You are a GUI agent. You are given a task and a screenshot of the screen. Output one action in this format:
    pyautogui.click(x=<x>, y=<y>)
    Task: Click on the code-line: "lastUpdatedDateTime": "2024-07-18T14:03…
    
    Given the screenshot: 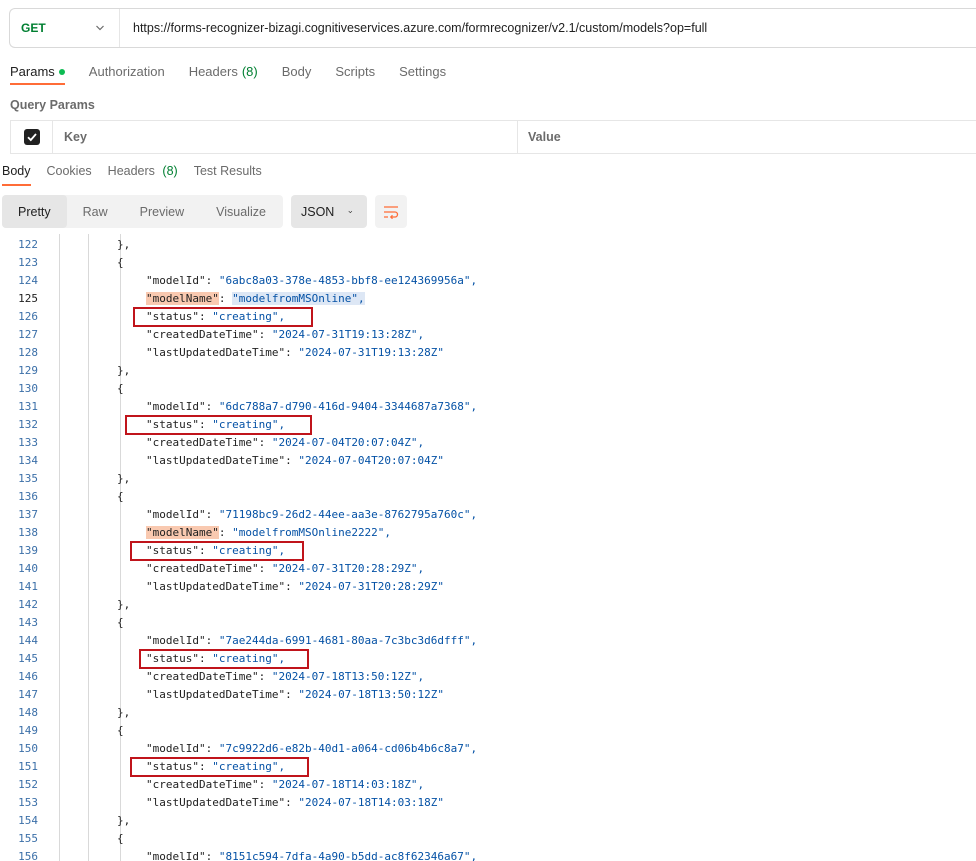 What is the action you would take?
    pyautogui.click(x=295, y=803)
    